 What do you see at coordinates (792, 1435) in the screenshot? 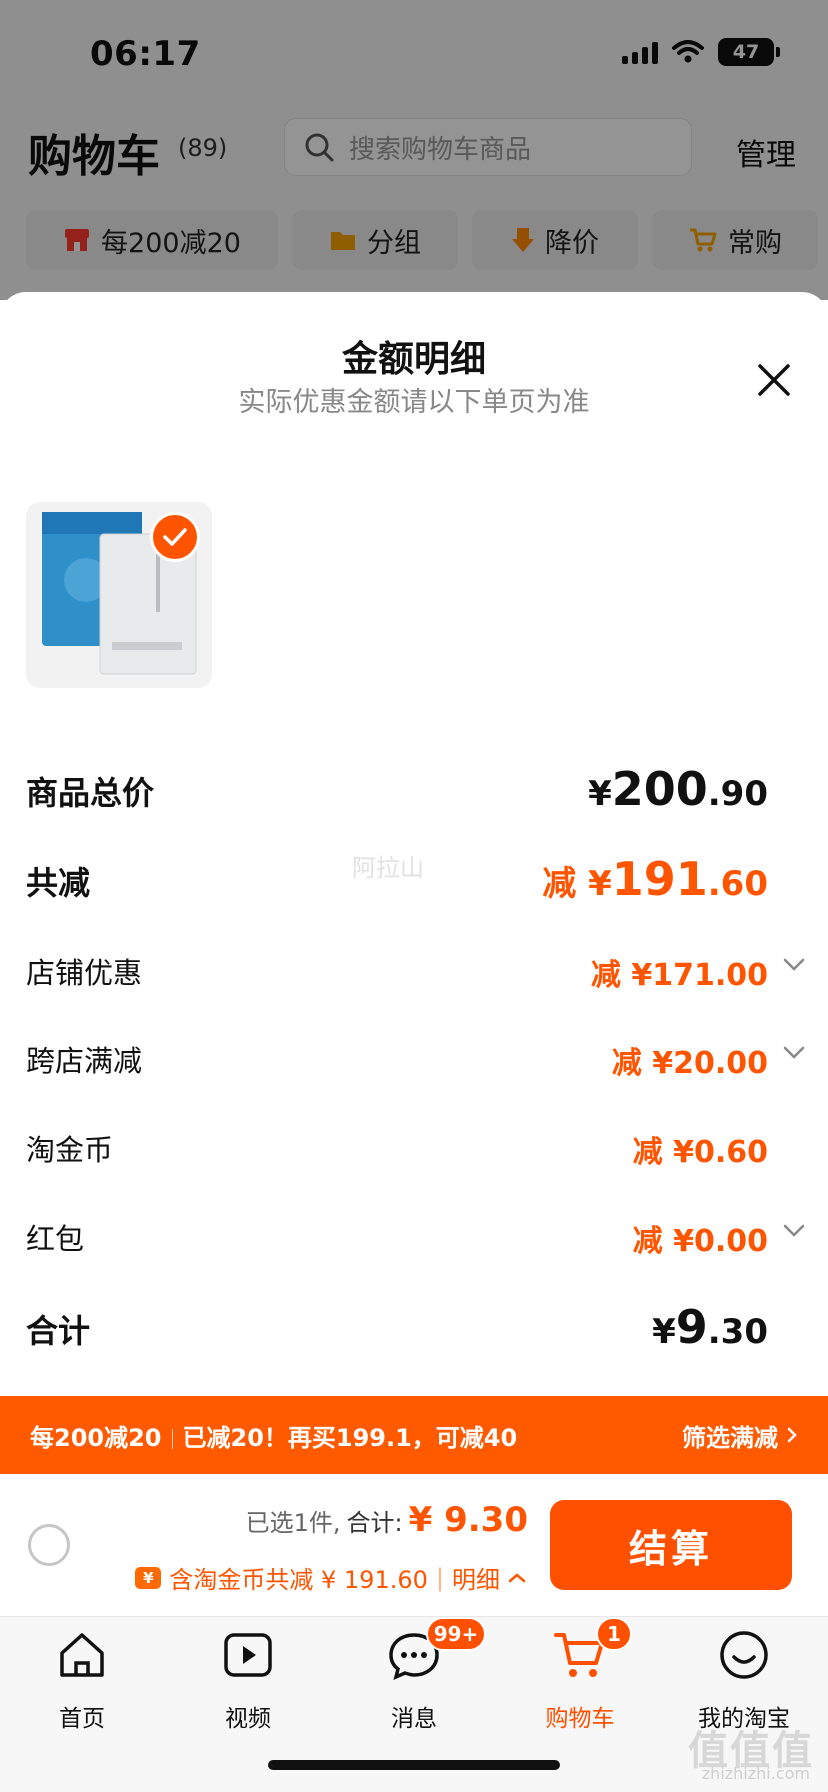
I see `chevron-right-icon` at bounding box center [792, 1435].